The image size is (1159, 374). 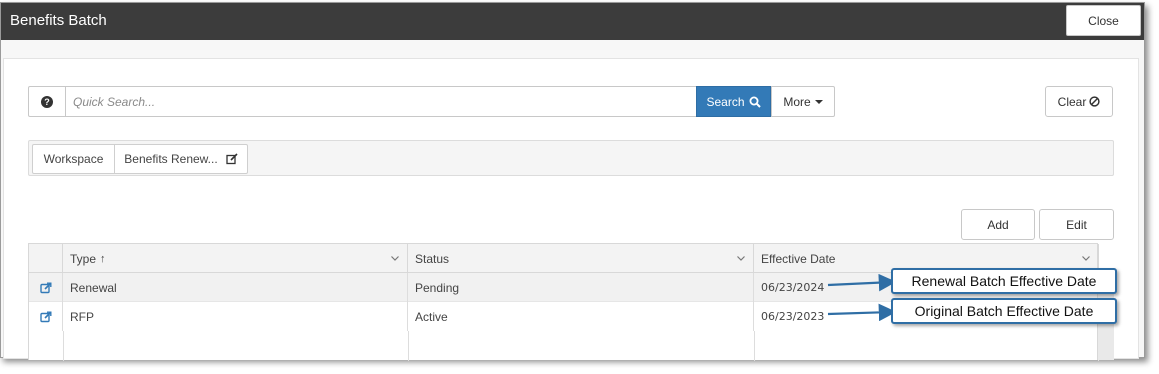 What do you see at coordinates (58, 20) in the screenshot?
I see `window-title: Benefits Batch` at bounding box center [58, 20].